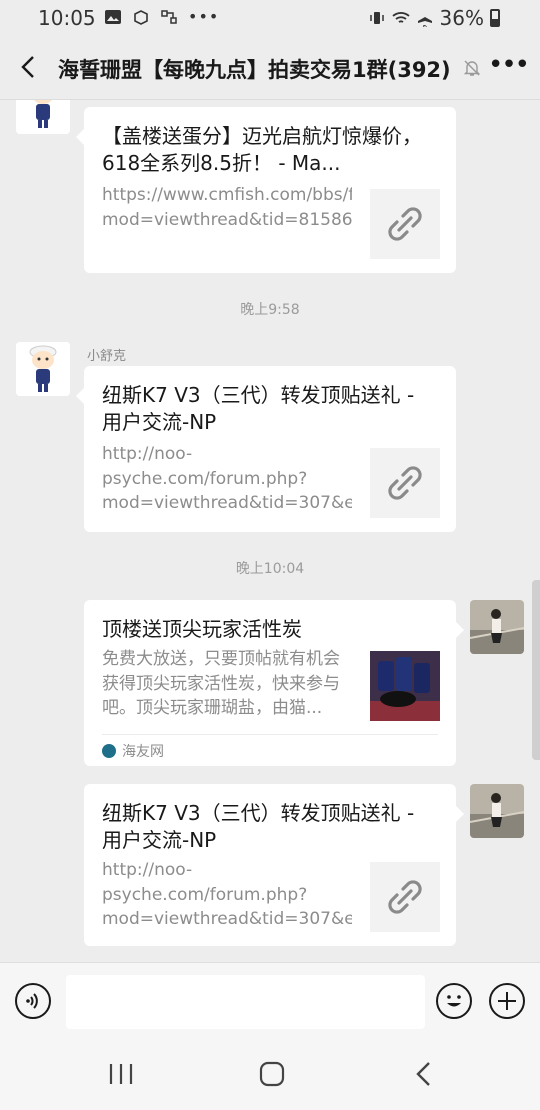 The width and height of the screenshot is (540, 1110). I want to click on battery-percent: 36%, so click(461, 18).